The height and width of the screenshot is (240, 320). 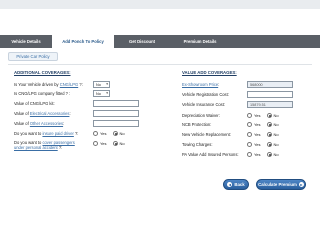 I want to click on calculate-premium-button: Calculate Premium ▸, so click(x=281, y=184).